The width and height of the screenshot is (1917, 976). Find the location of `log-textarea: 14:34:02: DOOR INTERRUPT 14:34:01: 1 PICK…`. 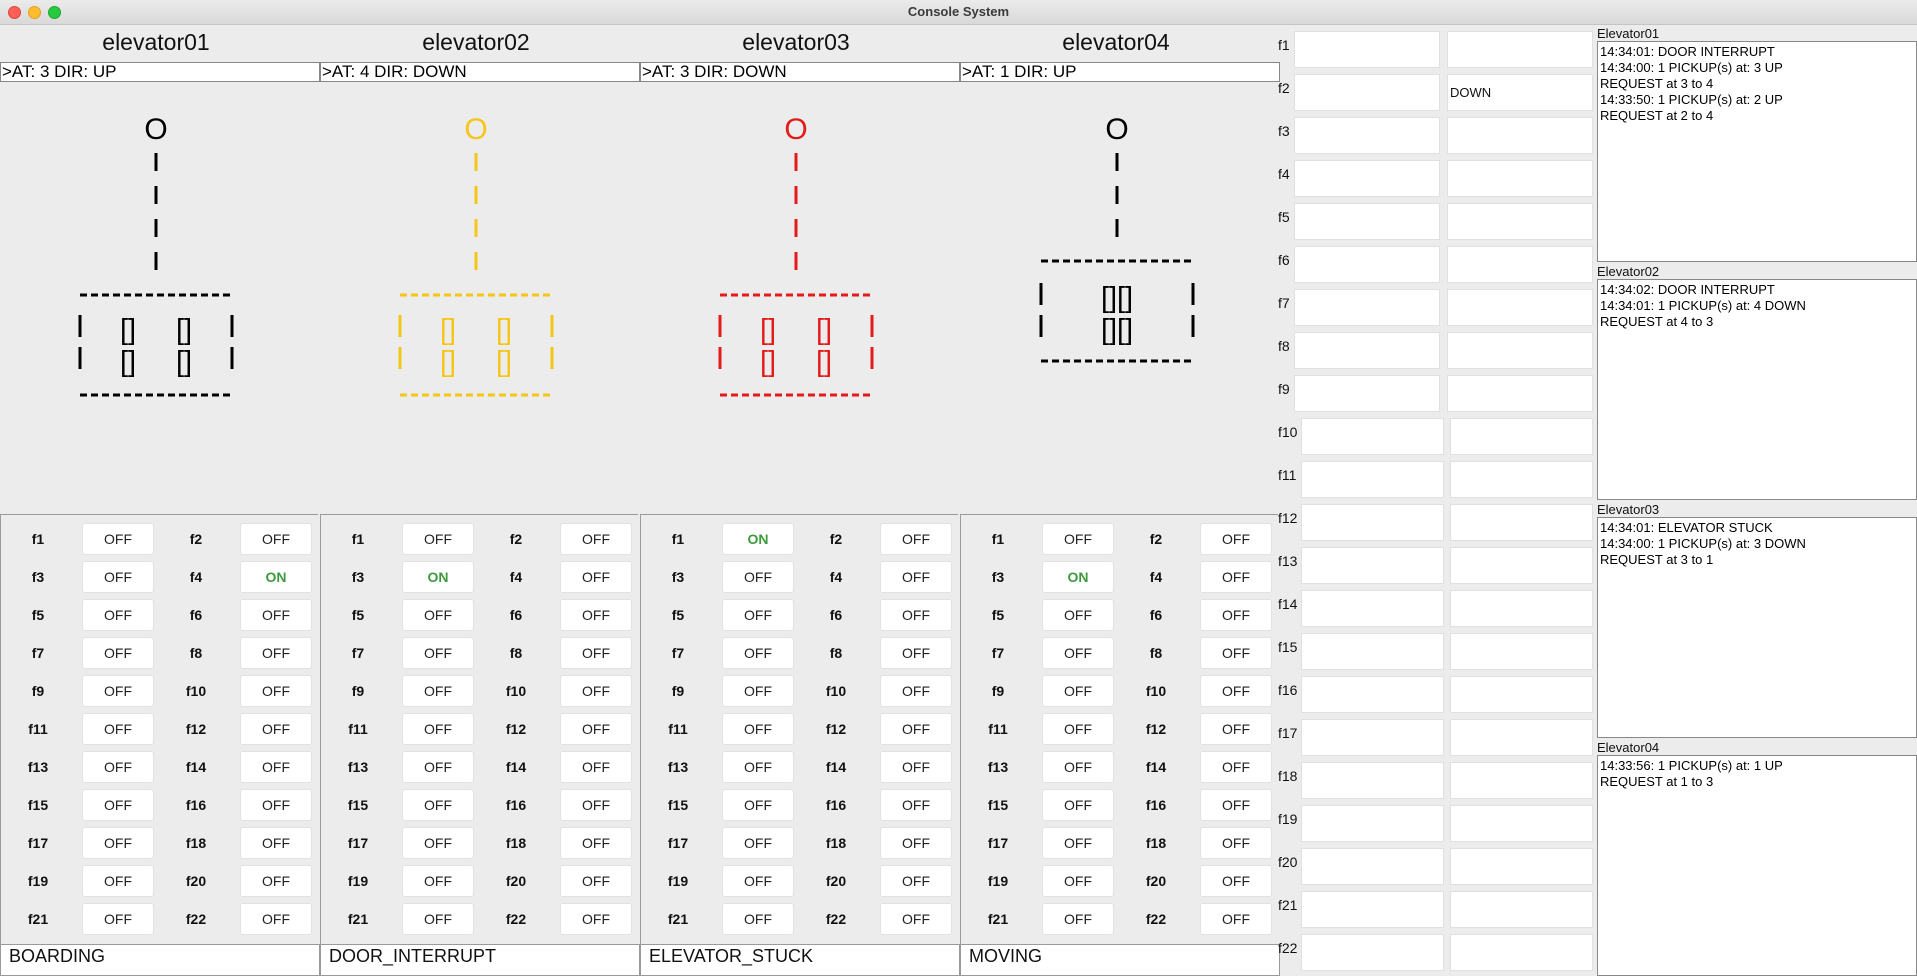

log-textarea: 14:34:02: DOOR INTERRUPT 14:34:01: 1 PICK… is located at coordinates (1757, 389).